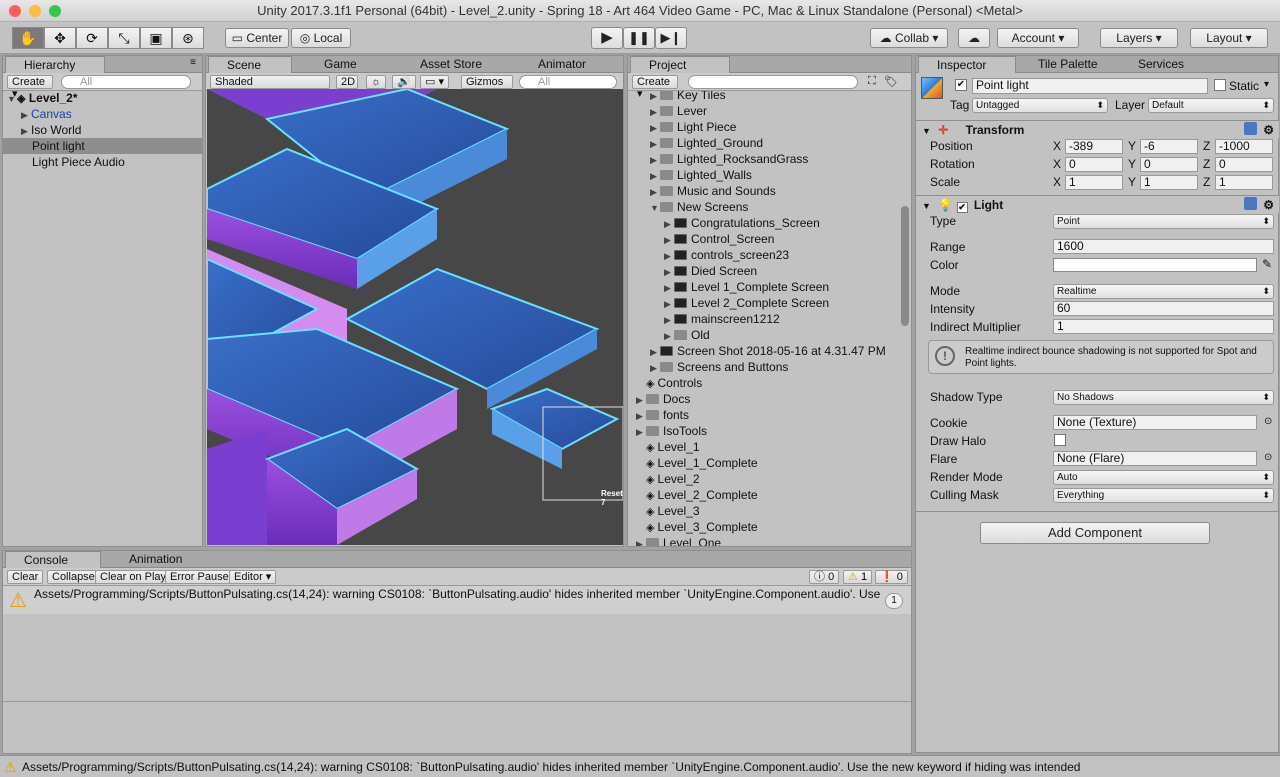 Image resolution: width=1280 pixels, height=777 pixels. I want to click on project-item: ▶ Control_Screen, so click(719, 239).